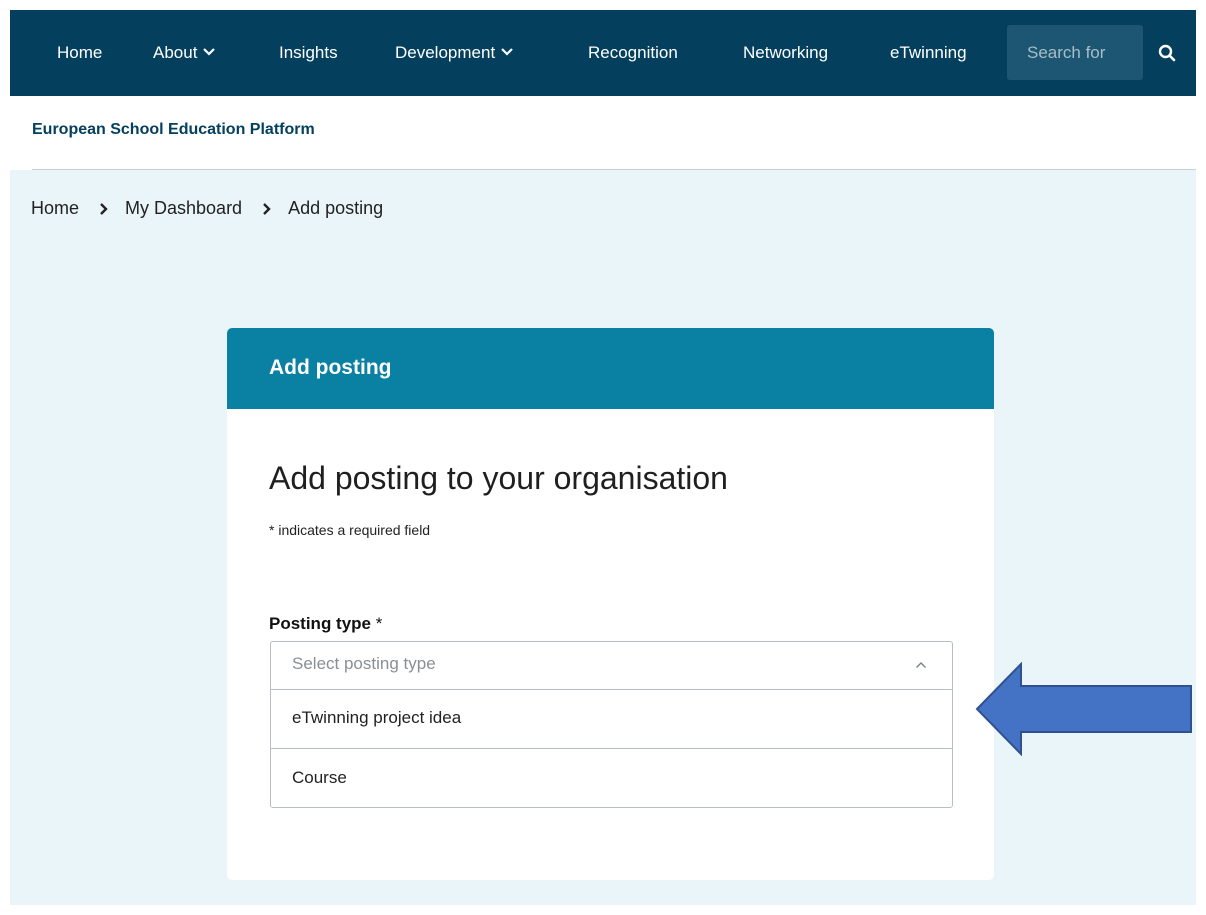 The image size is (1206, 915). I want to click on card-header-title: Add posting, so click(330, 367).